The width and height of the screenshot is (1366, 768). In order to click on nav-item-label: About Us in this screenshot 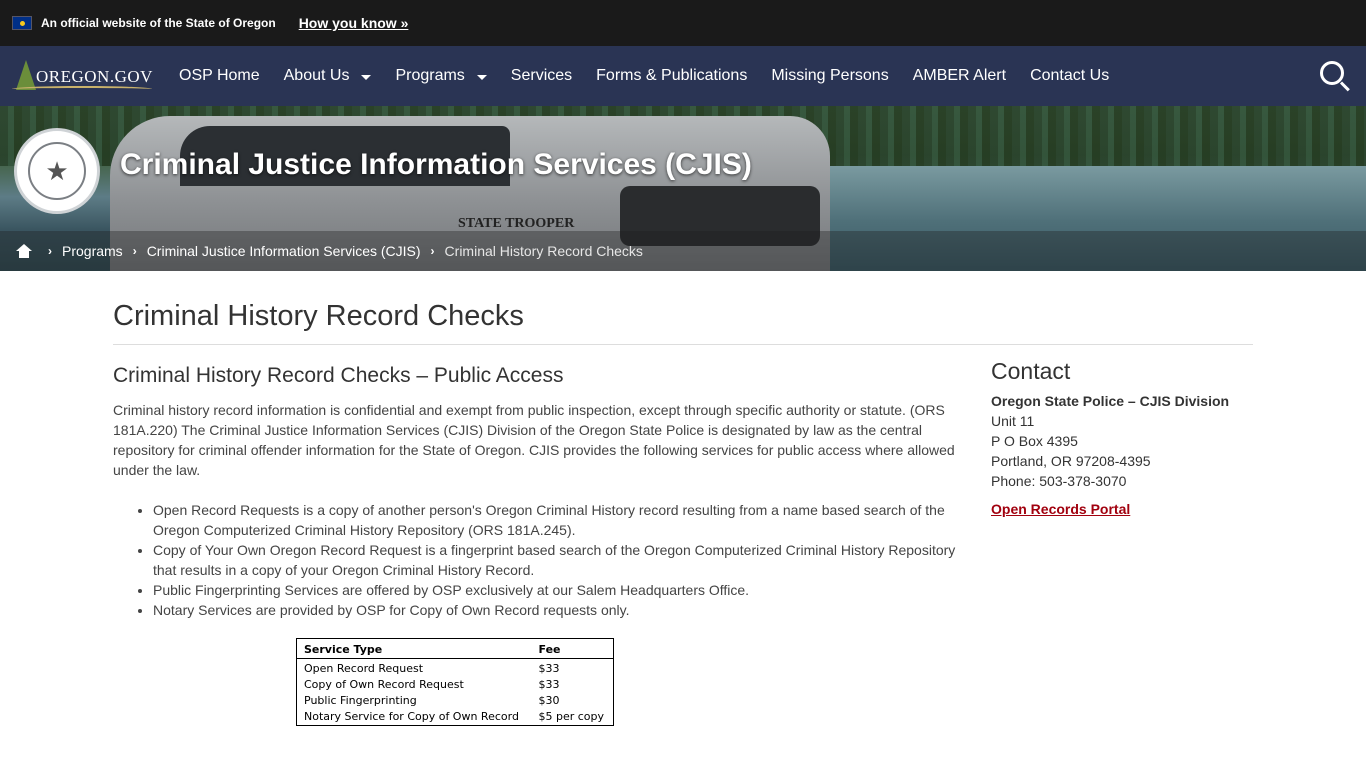, I will do `click(316, 75)`.